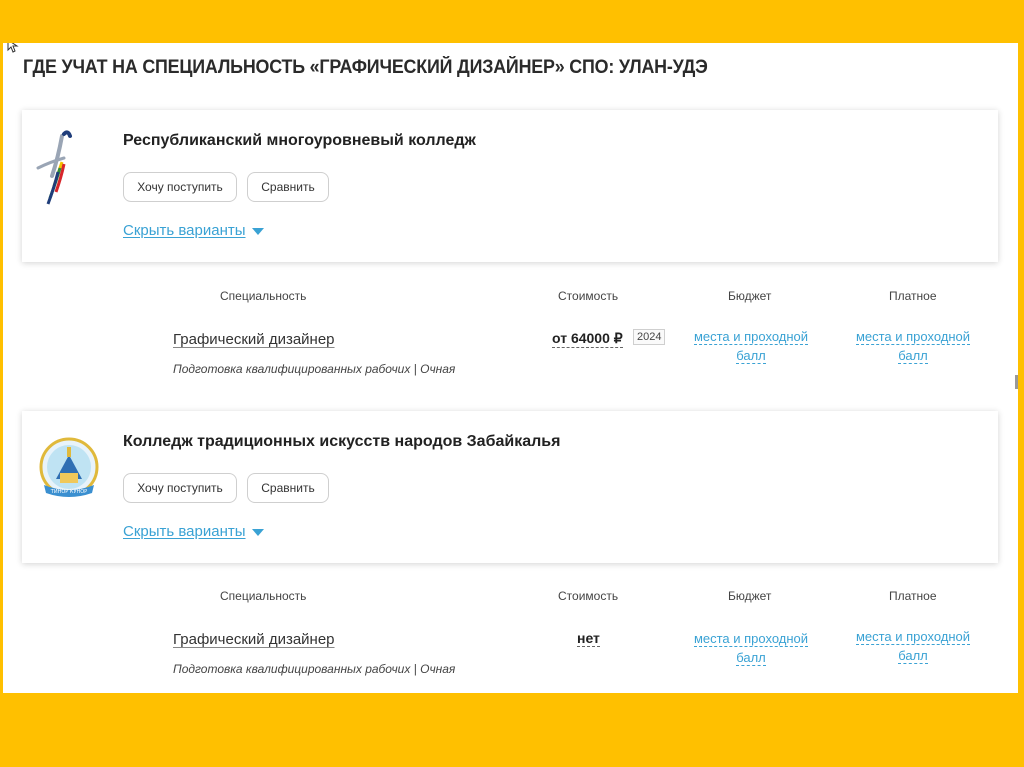  What do you see at coordinates (54, 167) in the screenshot?
I see `runner-figure-logo-icon` at bounding box center [54, 167].